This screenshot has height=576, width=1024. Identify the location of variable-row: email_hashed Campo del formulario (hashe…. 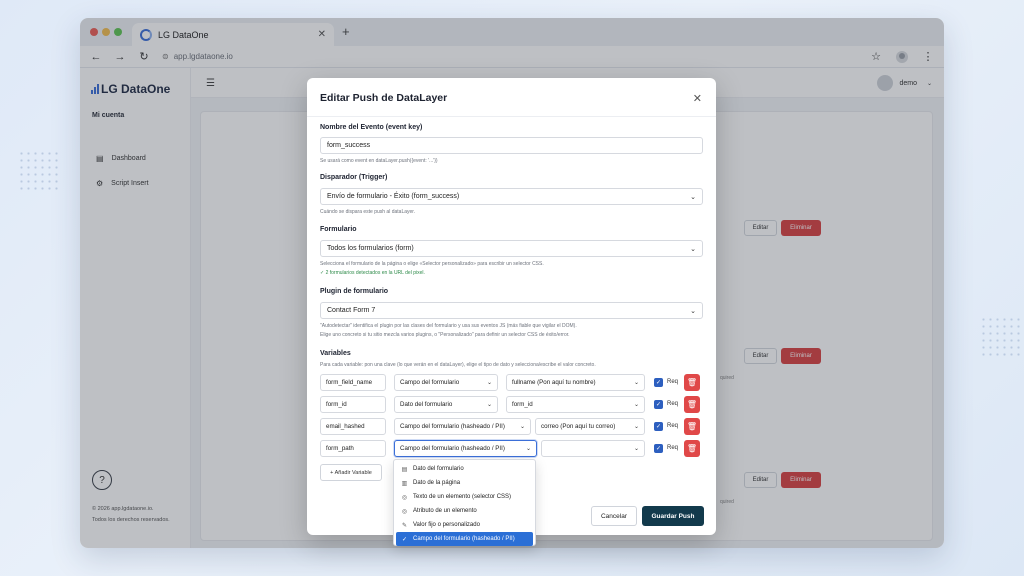
(511, 426).